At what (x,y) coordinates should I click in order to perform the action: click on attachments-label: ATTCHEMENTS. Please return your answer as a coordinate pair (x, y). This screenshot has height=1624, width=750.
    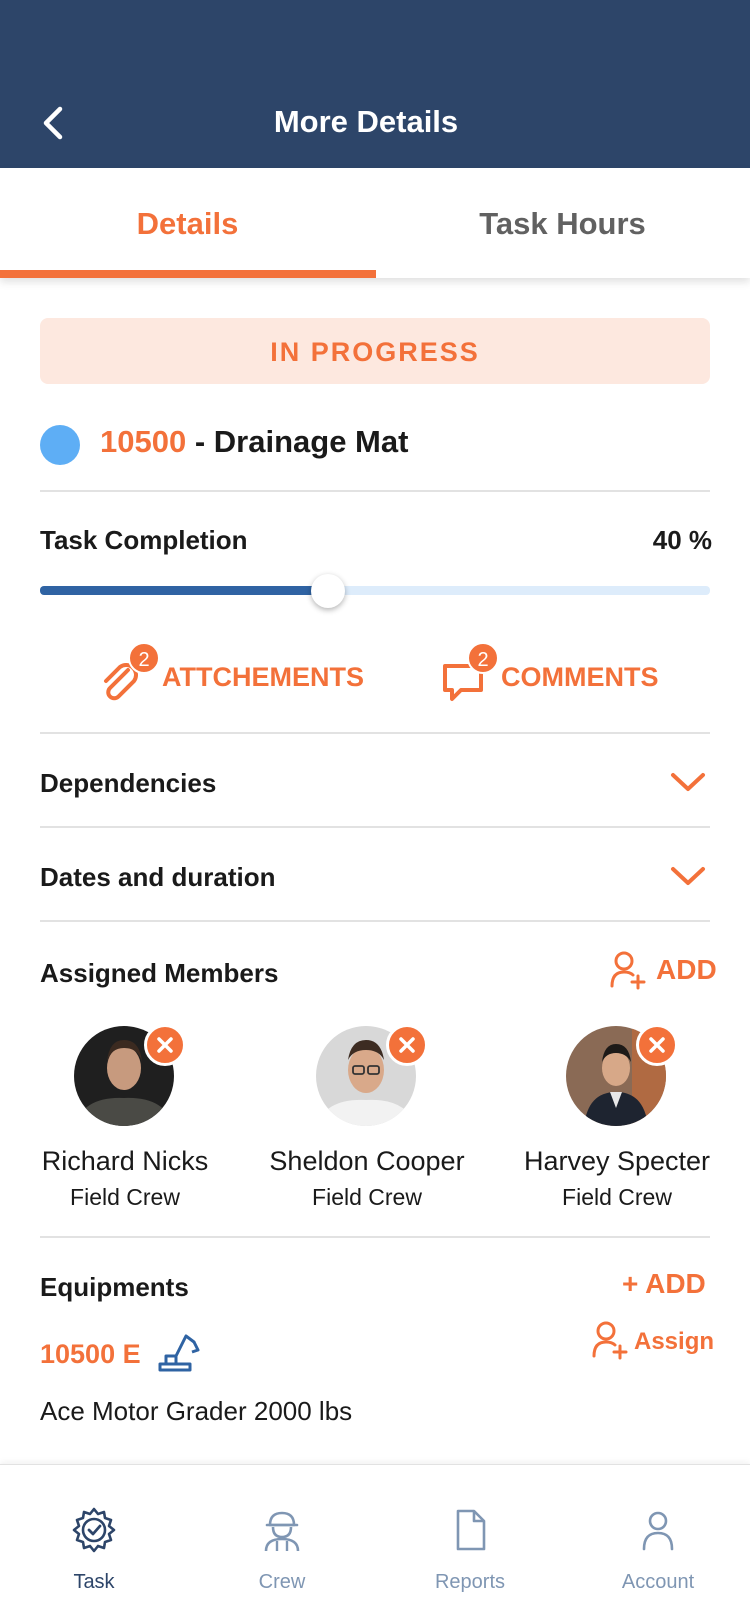
    Looking at the image, I should click on (263, 677).